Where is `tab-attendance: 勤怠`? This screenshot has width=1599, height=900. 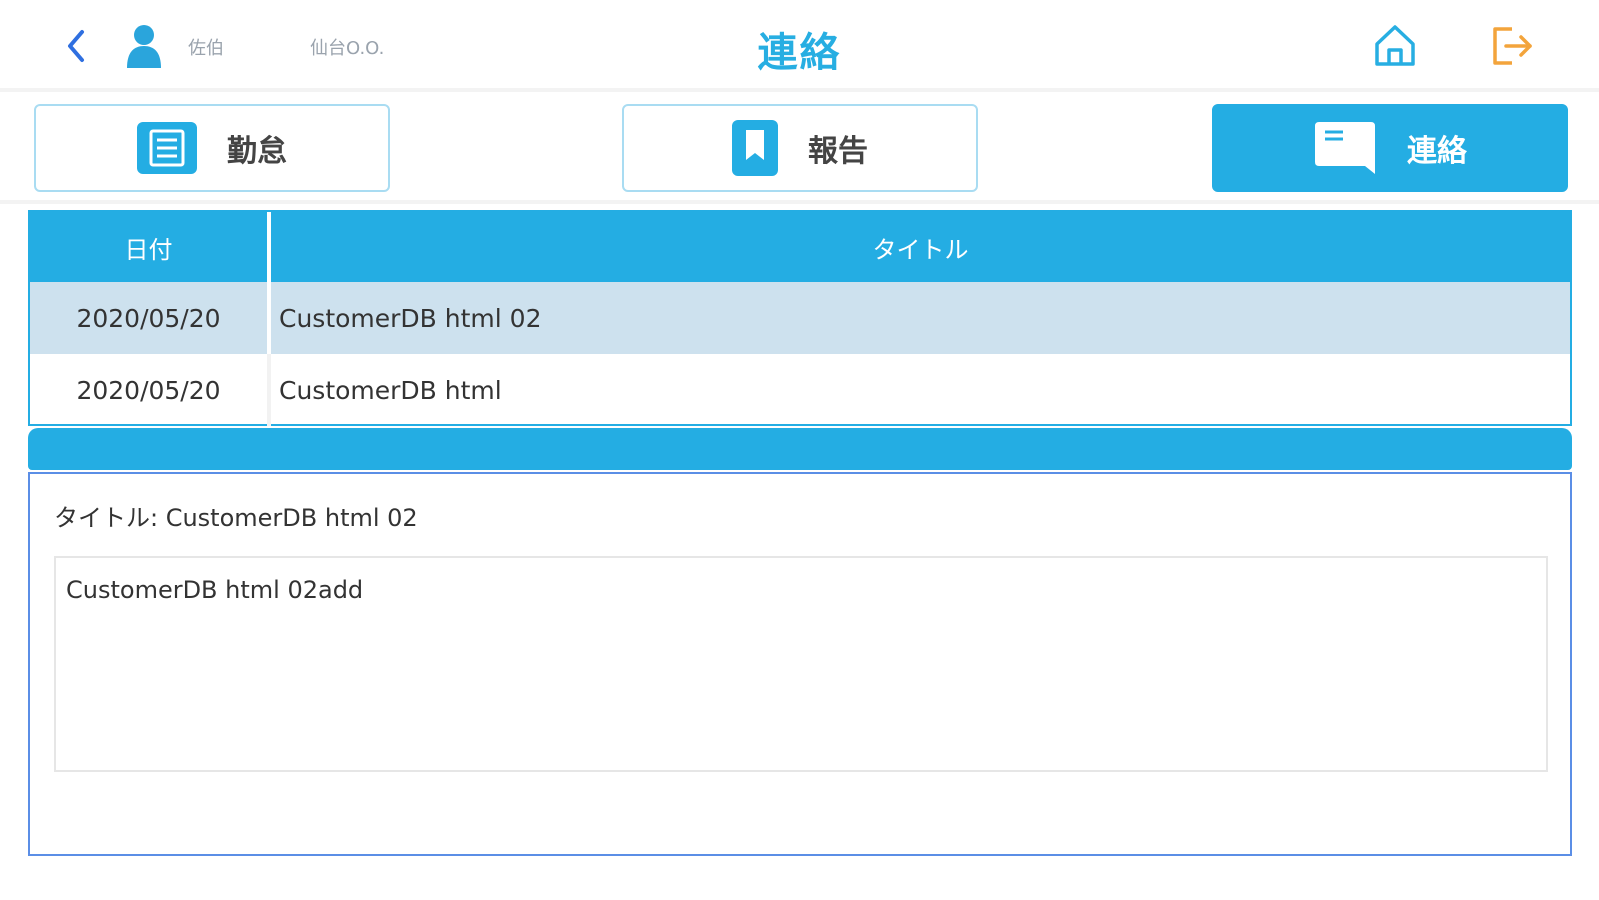 tab-attendance: 勤怠 is located at coordinates (212, 148).